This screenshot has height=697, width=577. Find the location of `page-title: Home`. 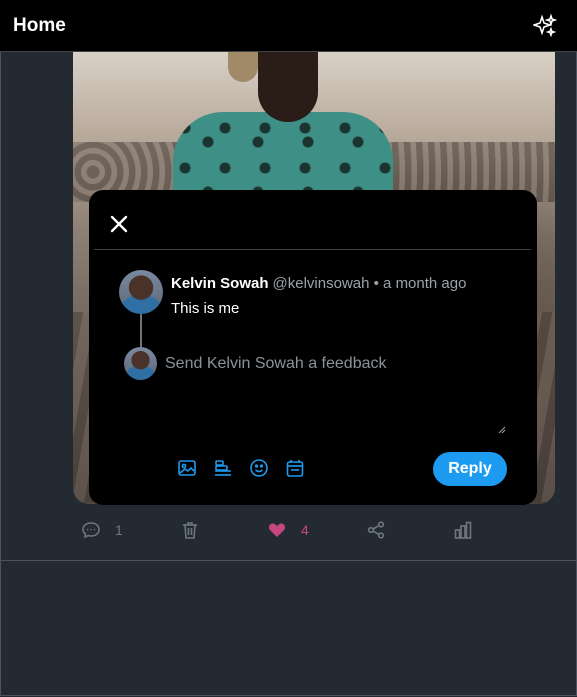

page-title: Home is located at coordinates (39, 25).